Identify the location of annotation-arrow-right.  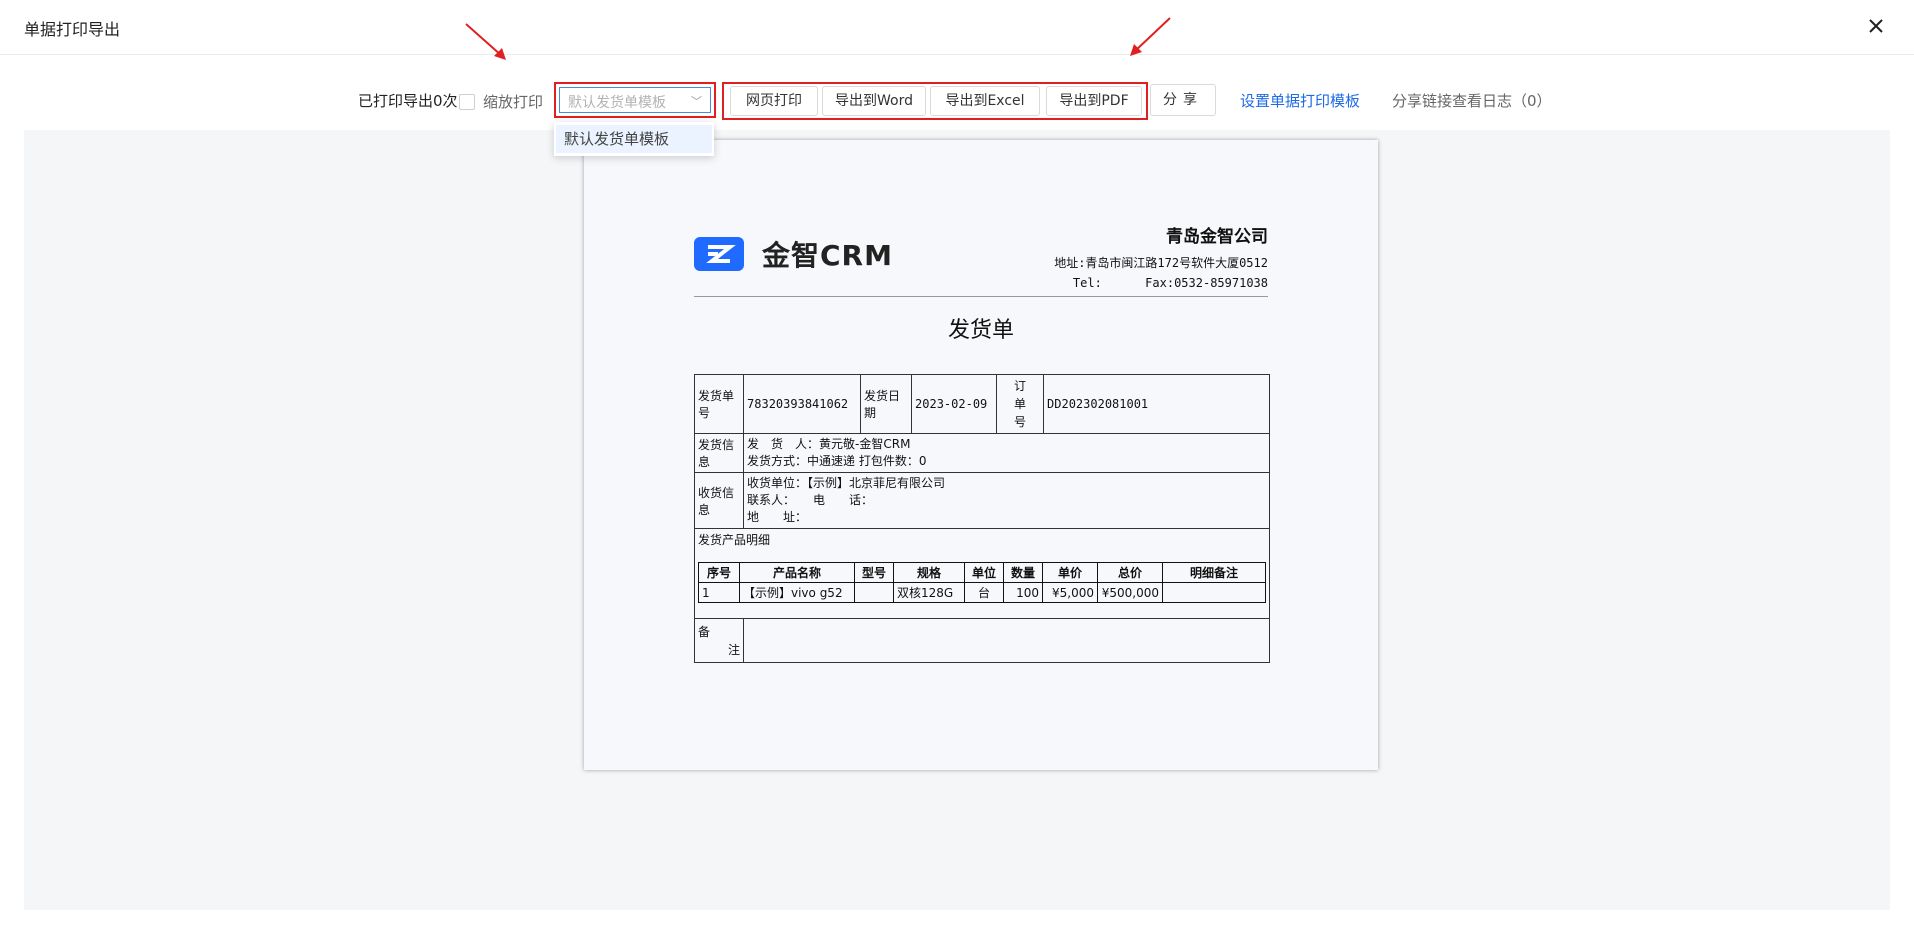
(1150, 36).